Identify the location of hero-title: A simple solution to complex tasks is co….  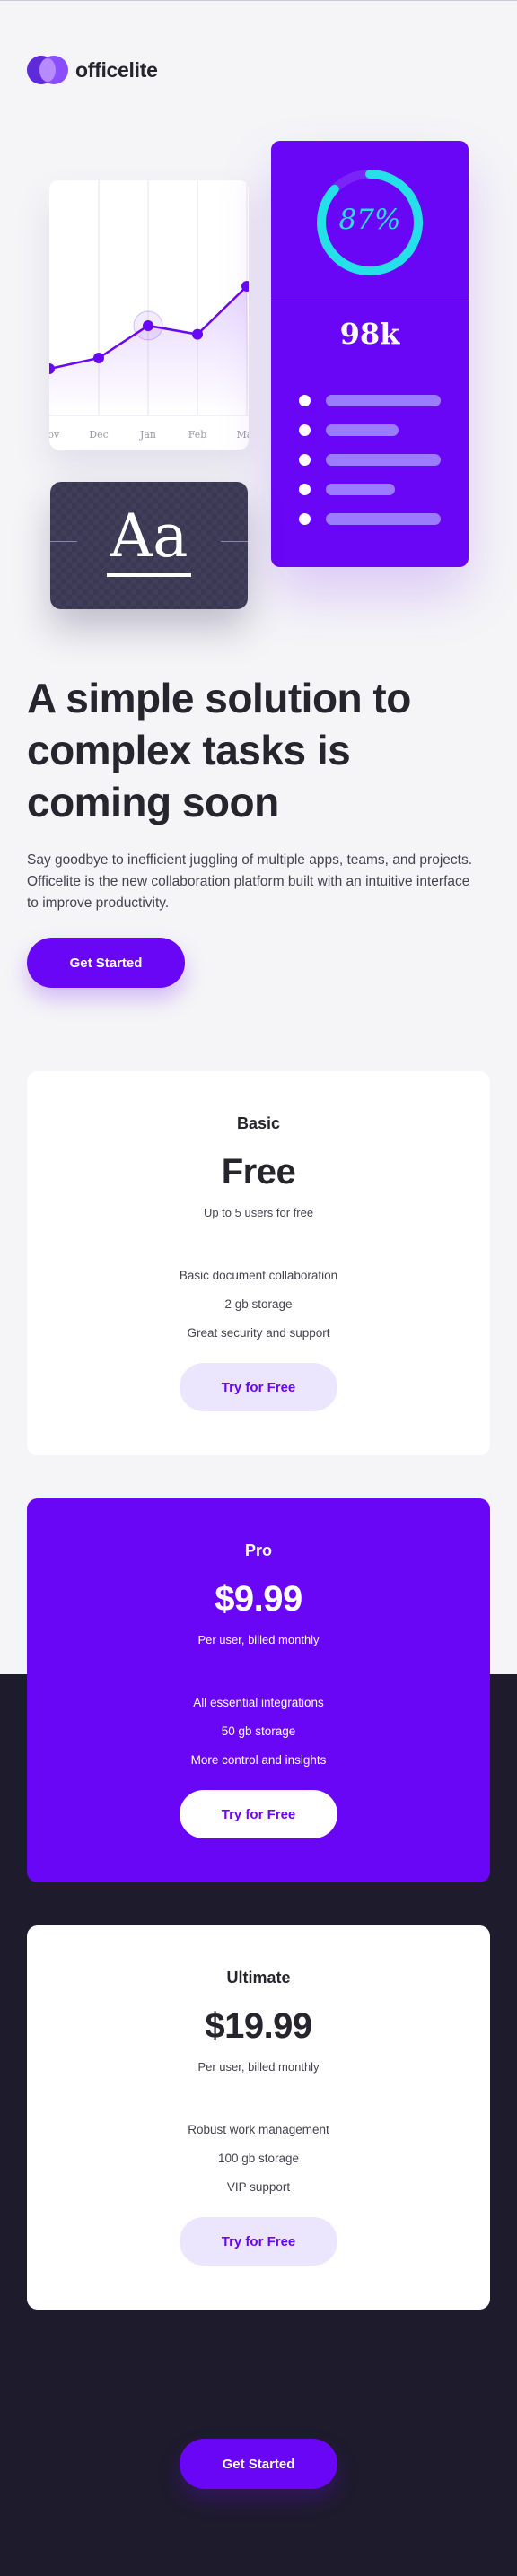
(219, 750).